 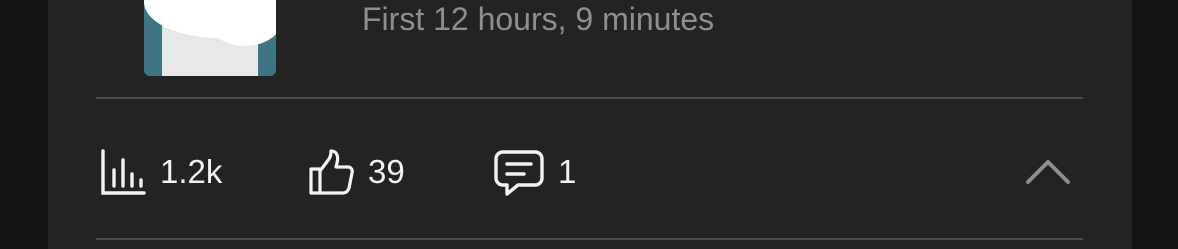 What do you see at coordinates (356, 172) in the screenshot?
I see `likes-stat: 39` at bounding box center [356, 172].